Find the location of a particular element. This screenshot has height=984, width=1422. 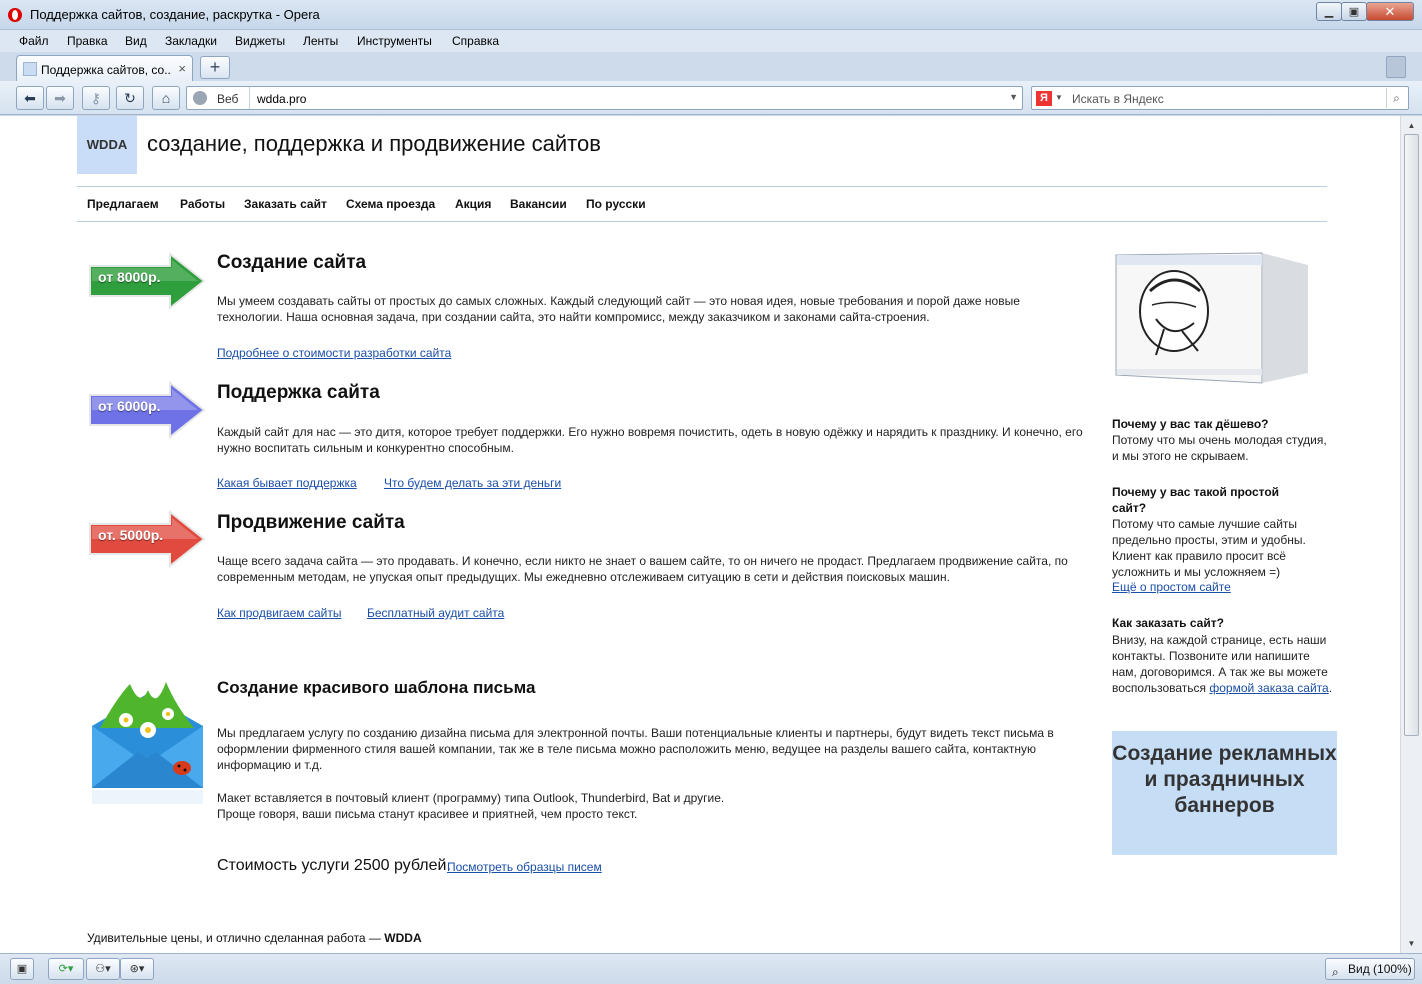

menu-feeds: Ленты is located at coordinates (320, 41).